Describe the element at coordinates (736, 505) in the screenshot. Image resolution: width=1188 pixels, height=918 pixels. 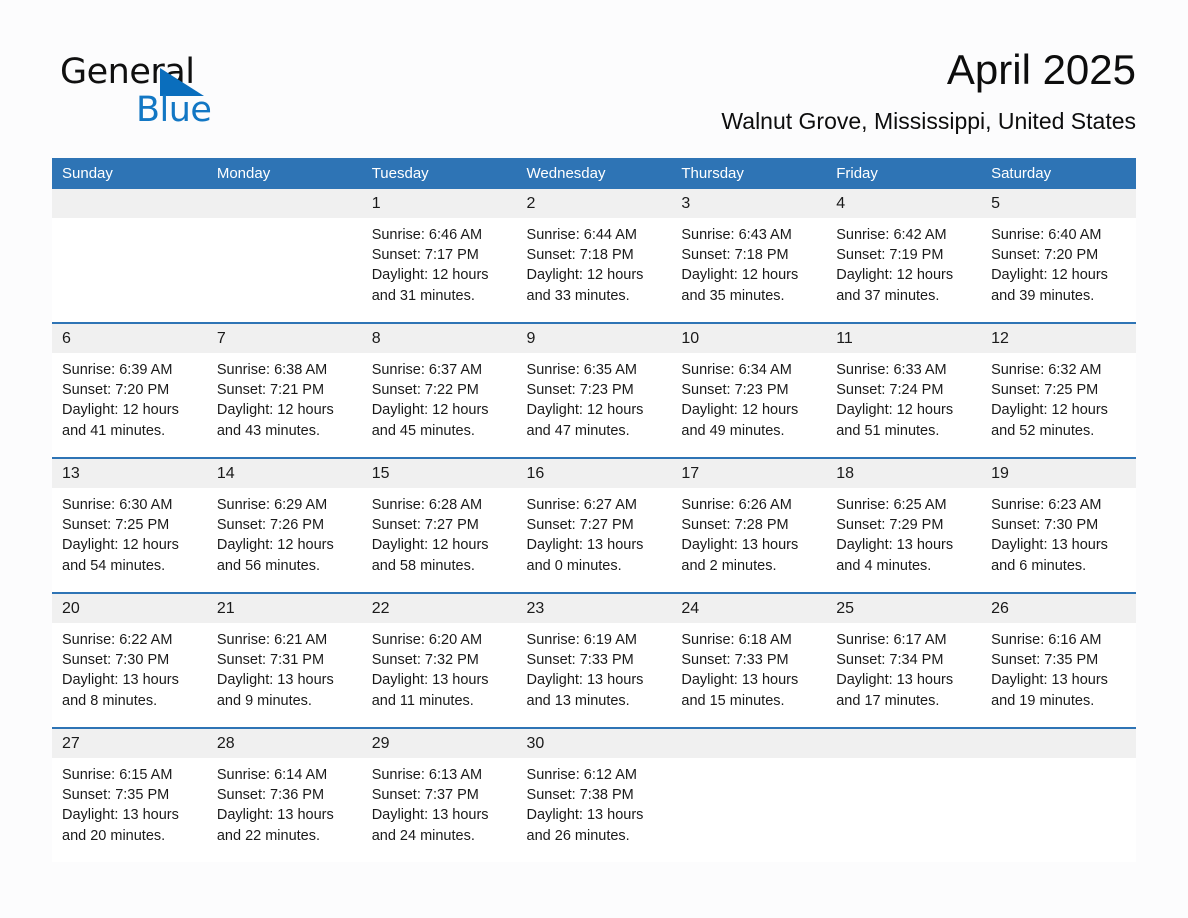
I see `sunrise-text: Sunrise: 6:26 AM` at that location.